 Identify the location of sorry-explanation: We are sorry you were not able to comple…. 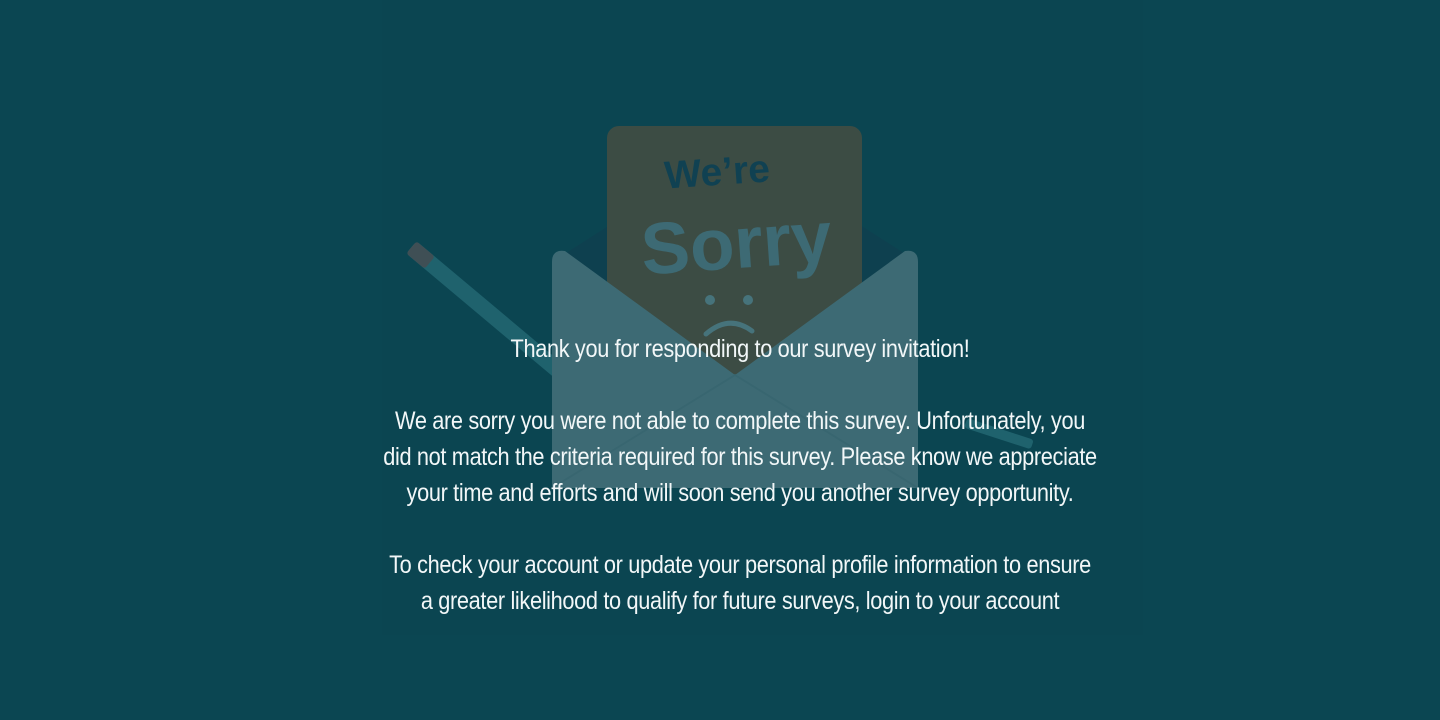
(740, 457).